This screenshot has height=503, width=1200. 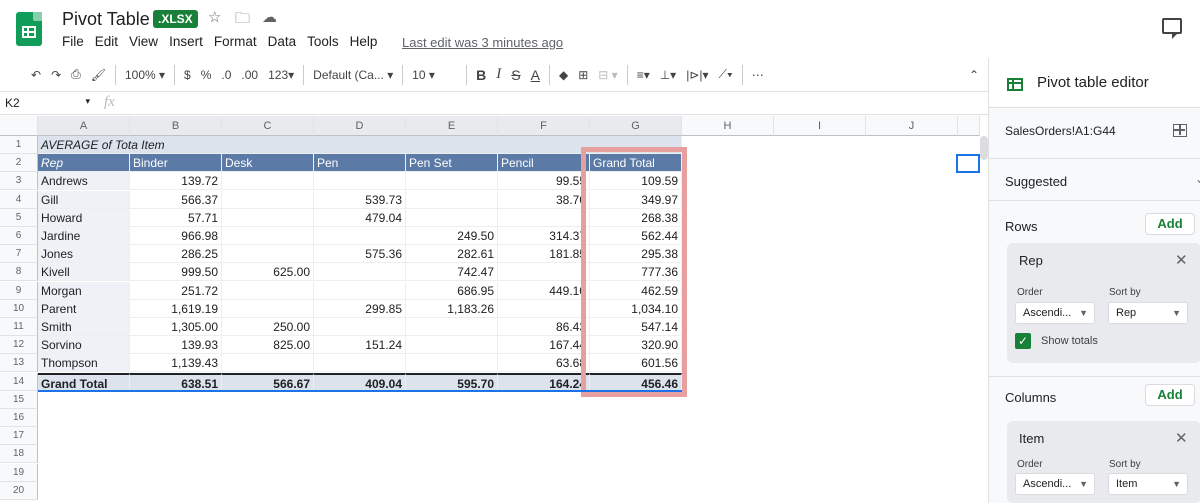 I want to click on pivot-header-cell: Rep, so click(x=84, y=163).